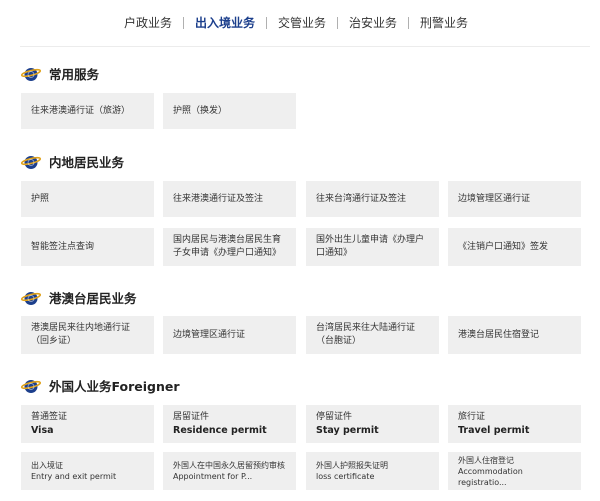 The height and width of the screenshot is (501, 600). I want to click on card-label: 港澳台居民住宿登记, so click(499, 334).